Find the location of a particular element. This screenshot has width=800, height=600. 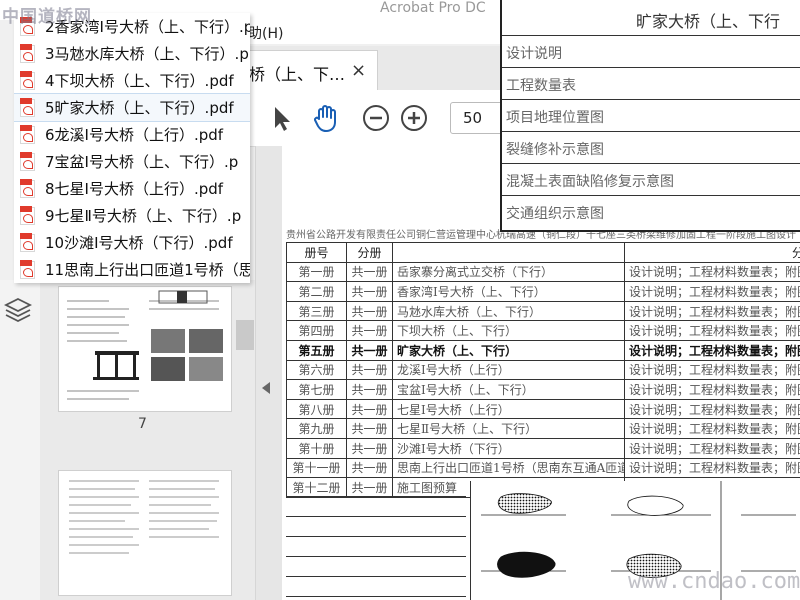

zoom-in-icon is located at coordinates (414, 118).